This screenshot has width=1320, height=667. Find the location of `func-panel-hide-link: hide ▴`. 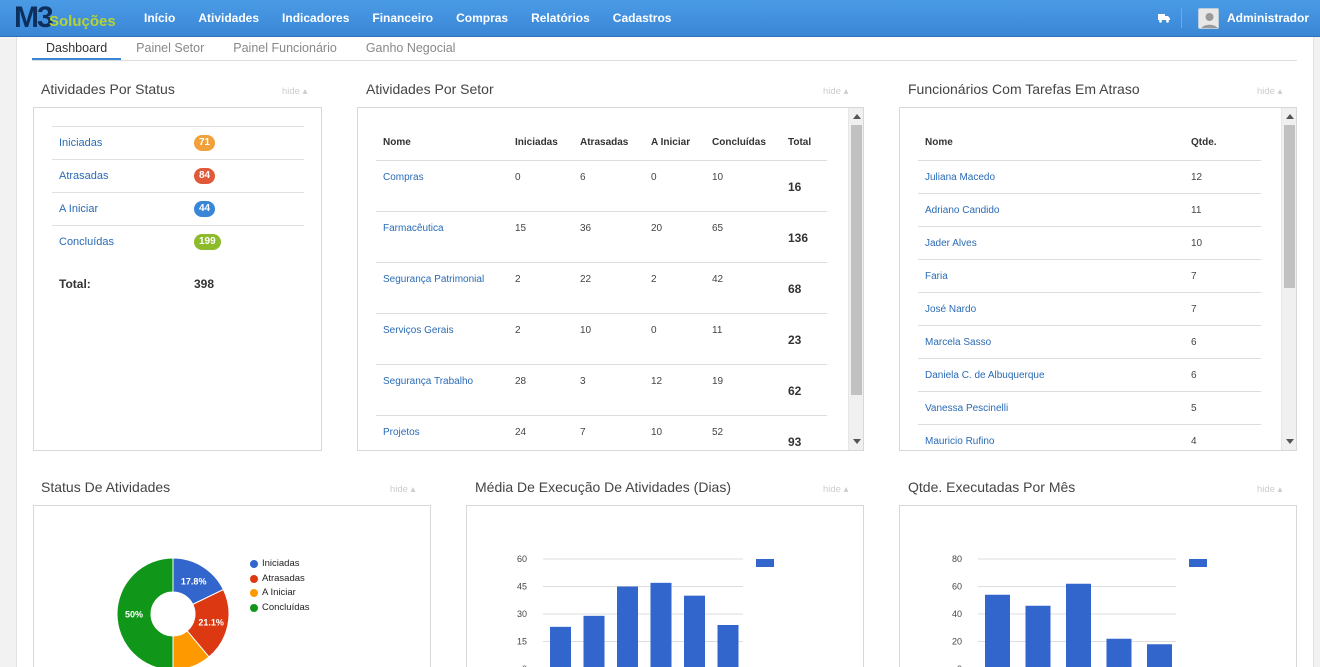

func-panel-hide-link: hide ▴ is located at coordinates (1269, 91).